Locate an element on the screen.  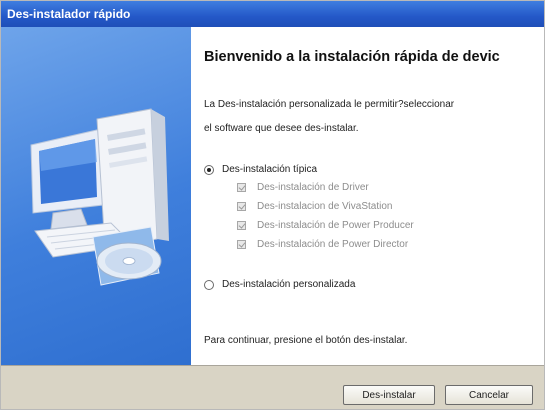
vivastation-component-label: Des-instalacion de VivaStation is located at coordinates (325, 206).